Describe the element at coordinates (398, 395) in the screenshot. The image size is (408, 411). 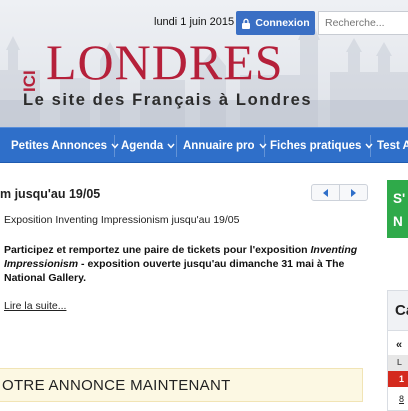
I see `widget-day-link: 8` at that location.